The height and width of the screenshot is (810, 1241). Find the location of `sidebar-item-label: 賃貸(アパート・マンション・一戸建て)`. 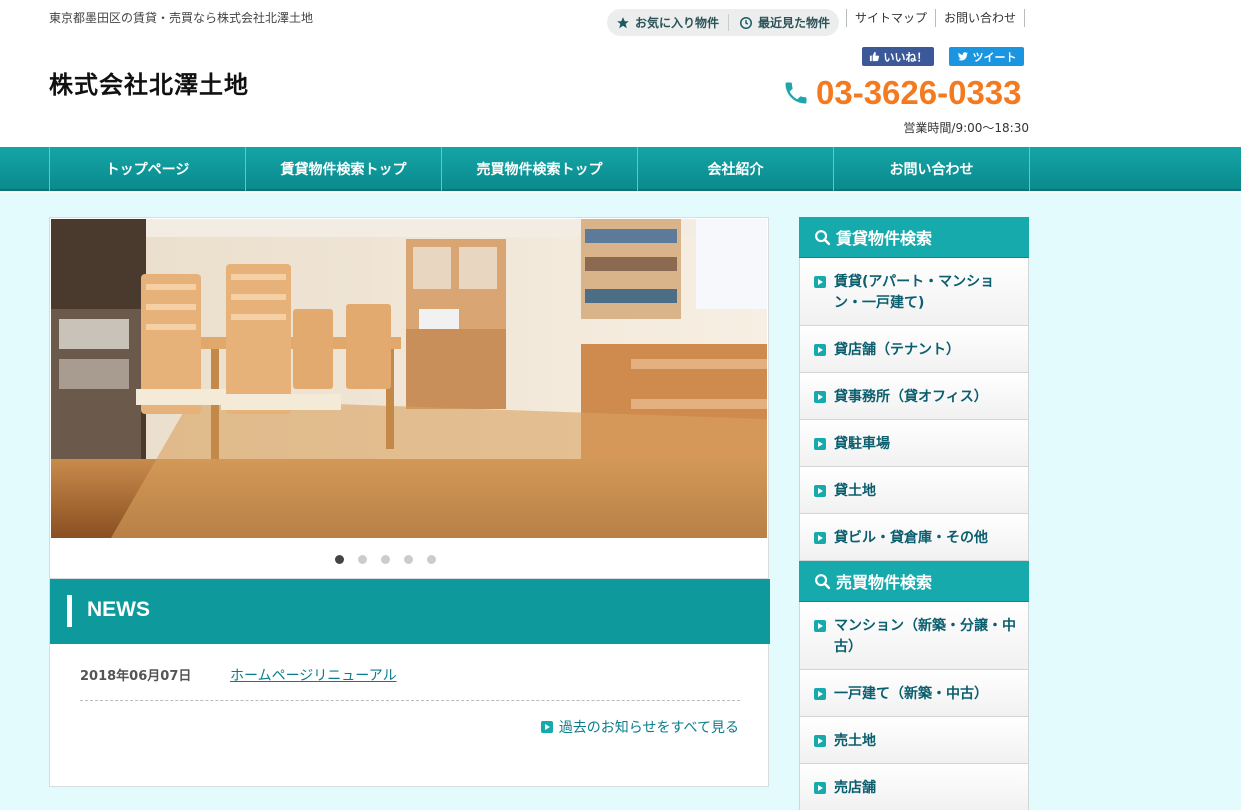

sidebar-item-label: 賃貸(アパート・マンション・一戸建て) is located at coordinates (914, 292).